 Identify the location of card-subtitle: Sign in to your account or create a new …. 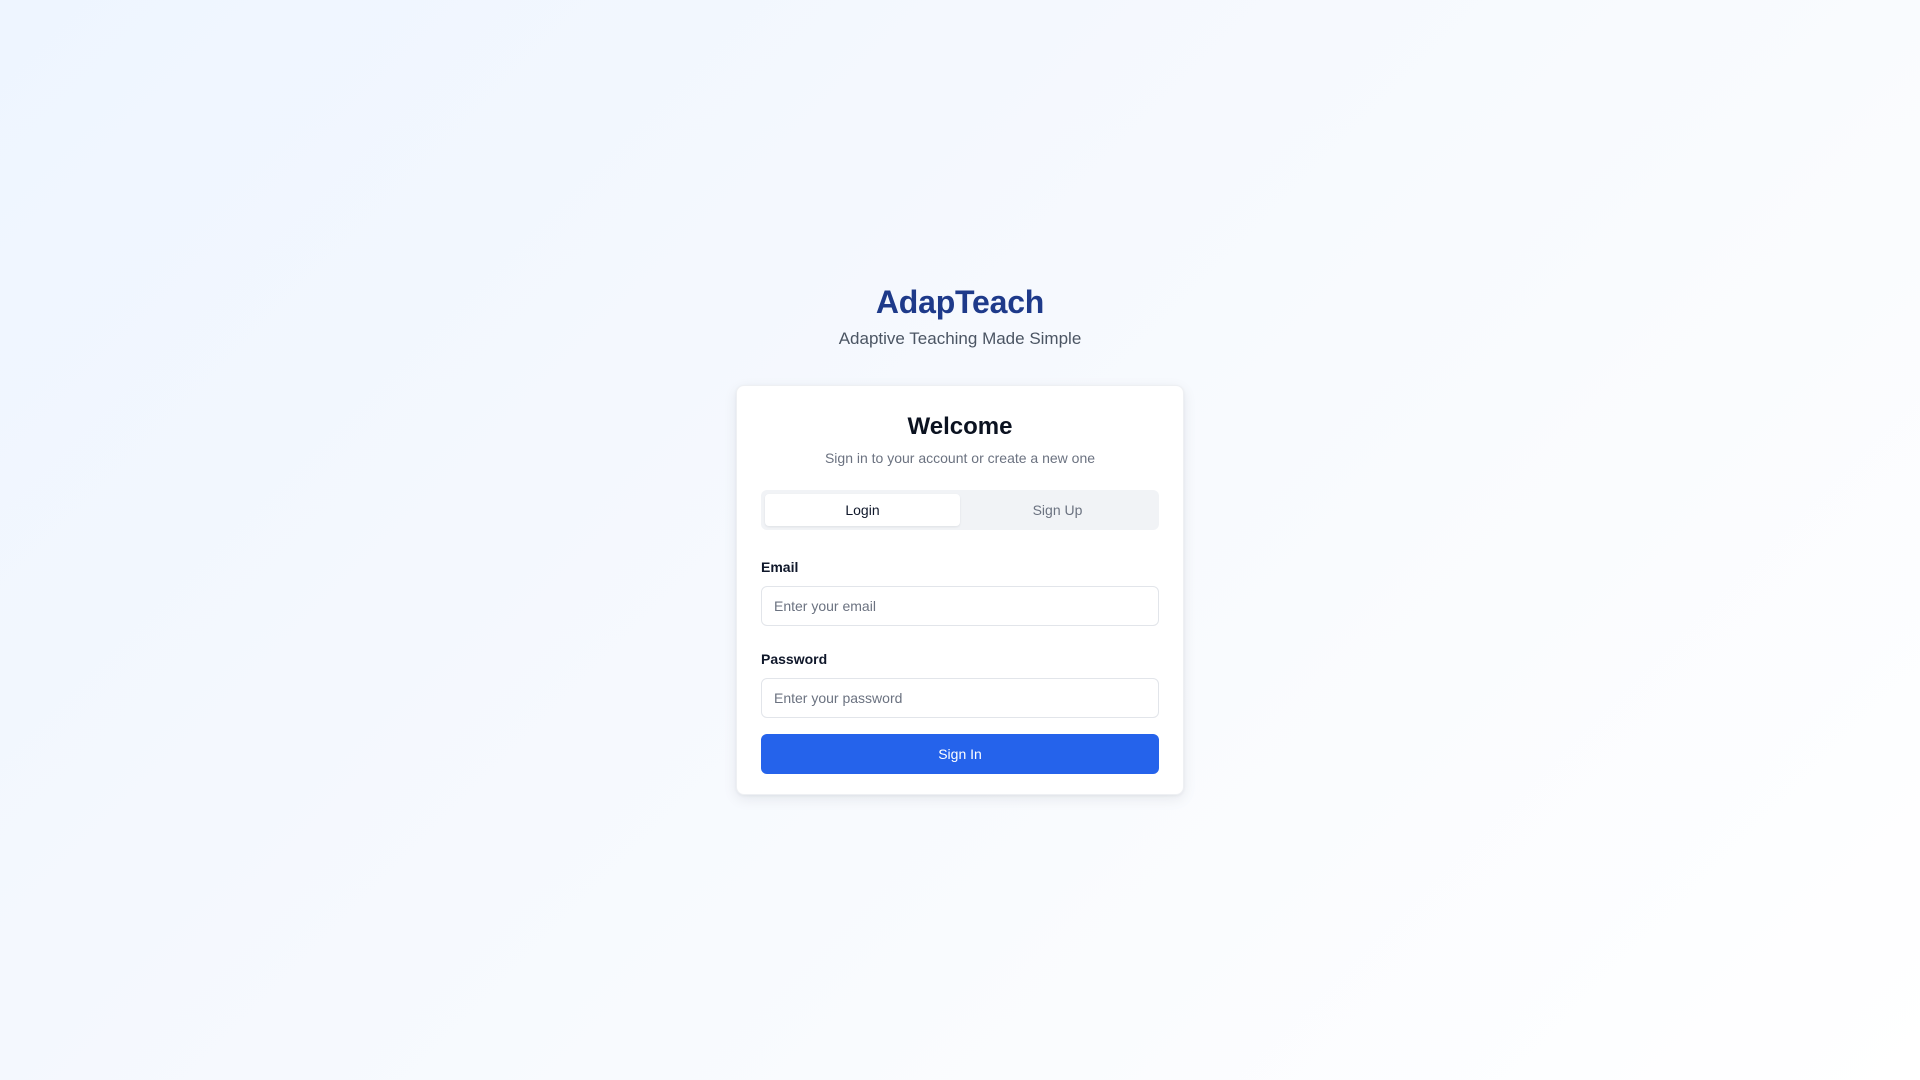
(960, 458).